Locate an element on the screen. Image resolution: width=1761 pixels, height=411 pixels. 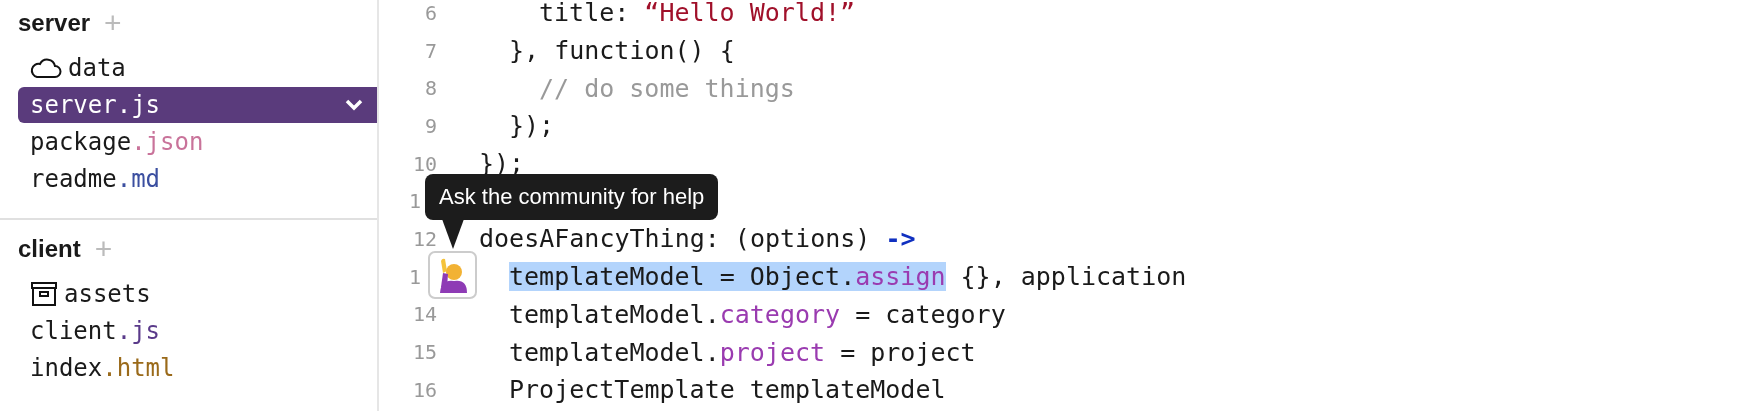
file-item: index.html is located at coordinates (197, 368).